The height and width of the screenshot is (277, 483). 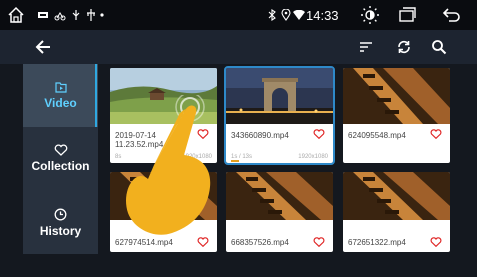 I want to click on sidebar-item-label: History, so click(x=60, y=230).